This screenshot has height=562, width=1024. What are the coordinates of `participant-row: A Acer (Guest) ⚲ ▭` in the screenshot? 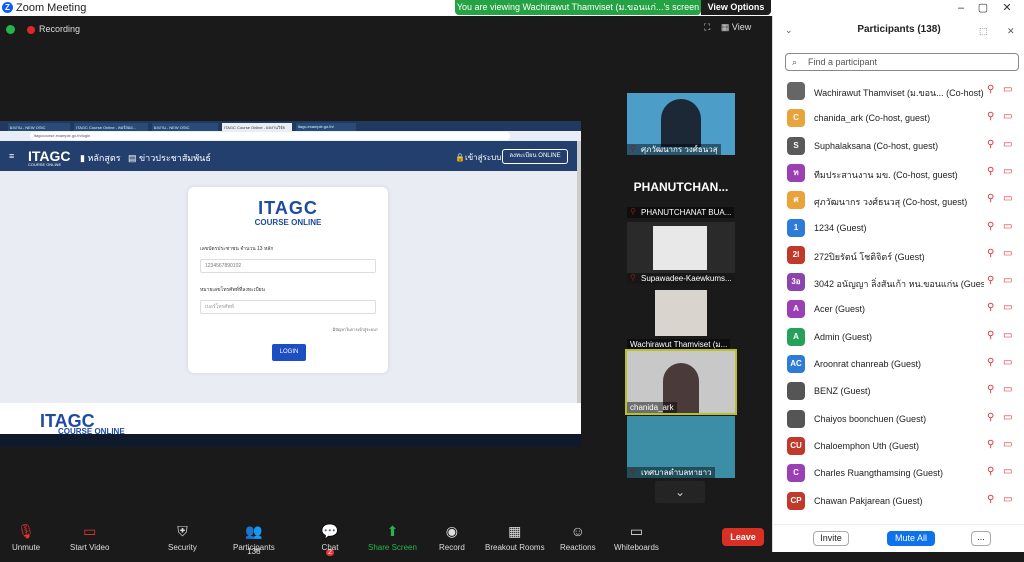 It's located at (898, 309).